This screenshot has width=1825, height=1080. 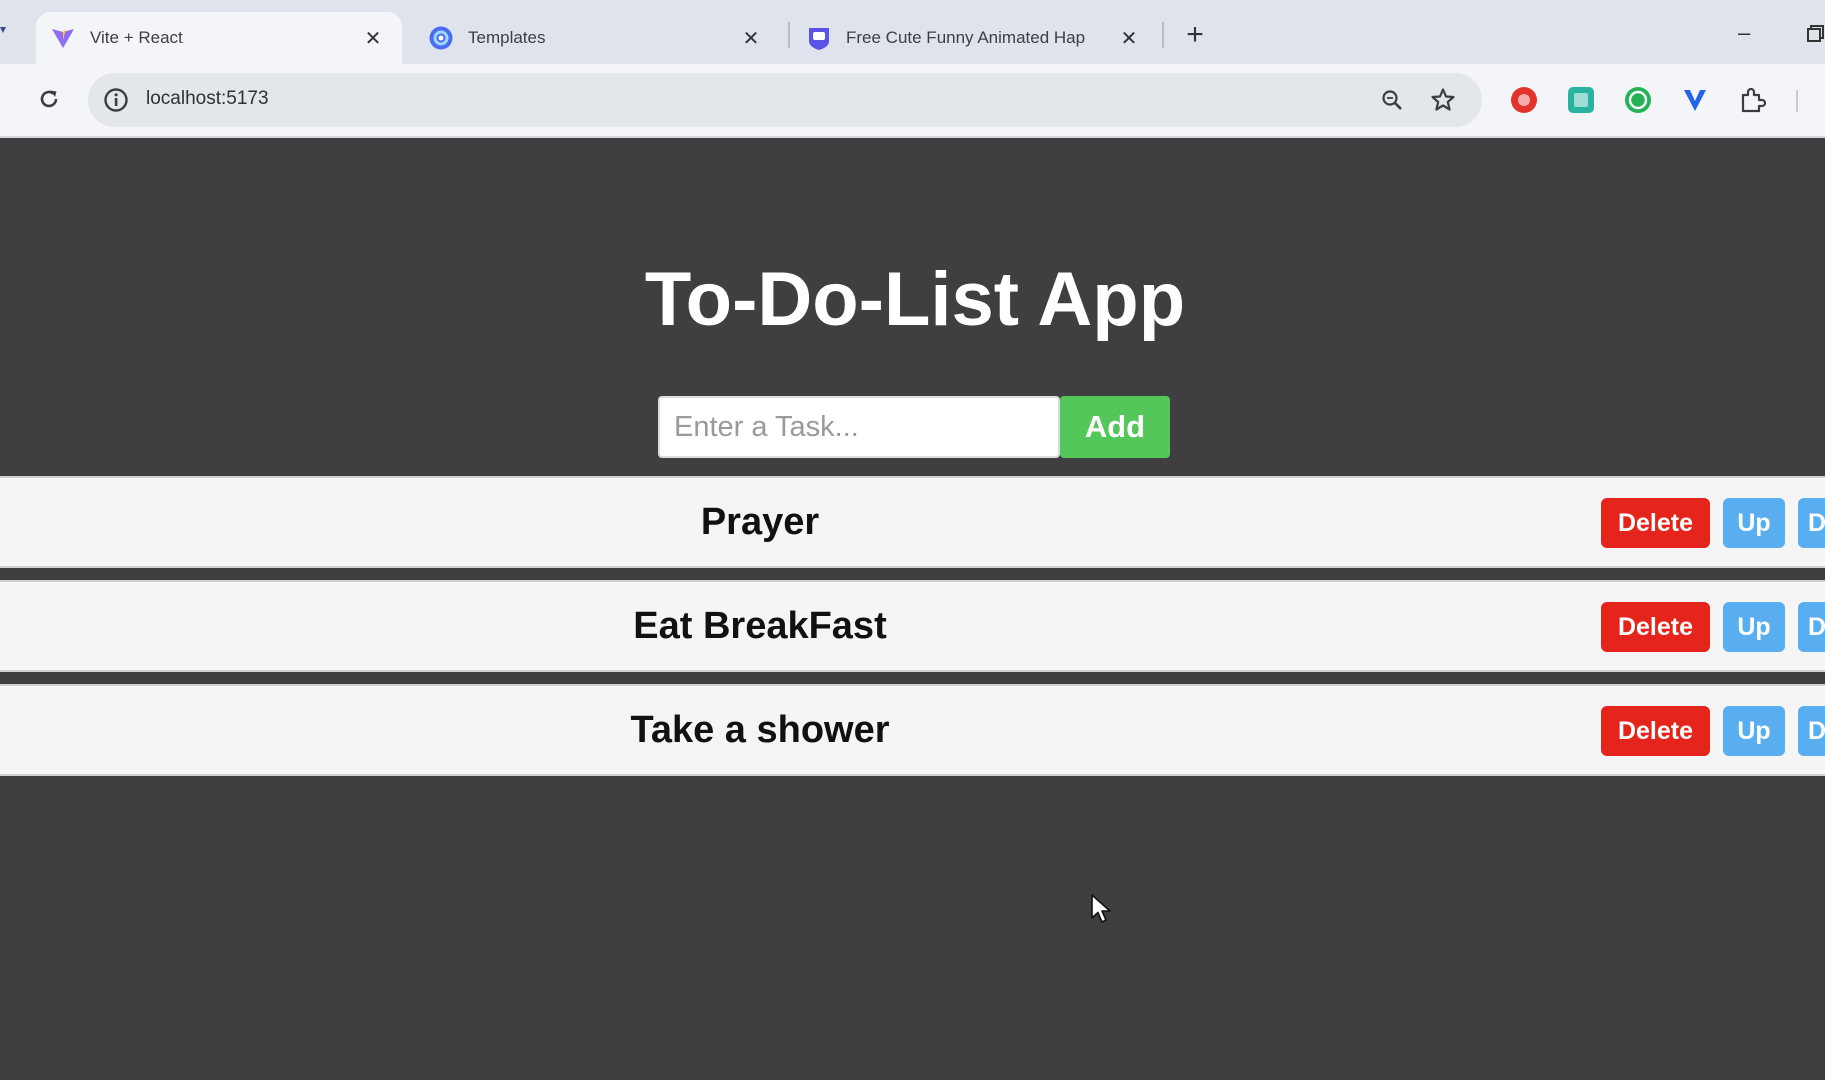 I want to click on shield-chat-icon, so click(x=819, y=38).